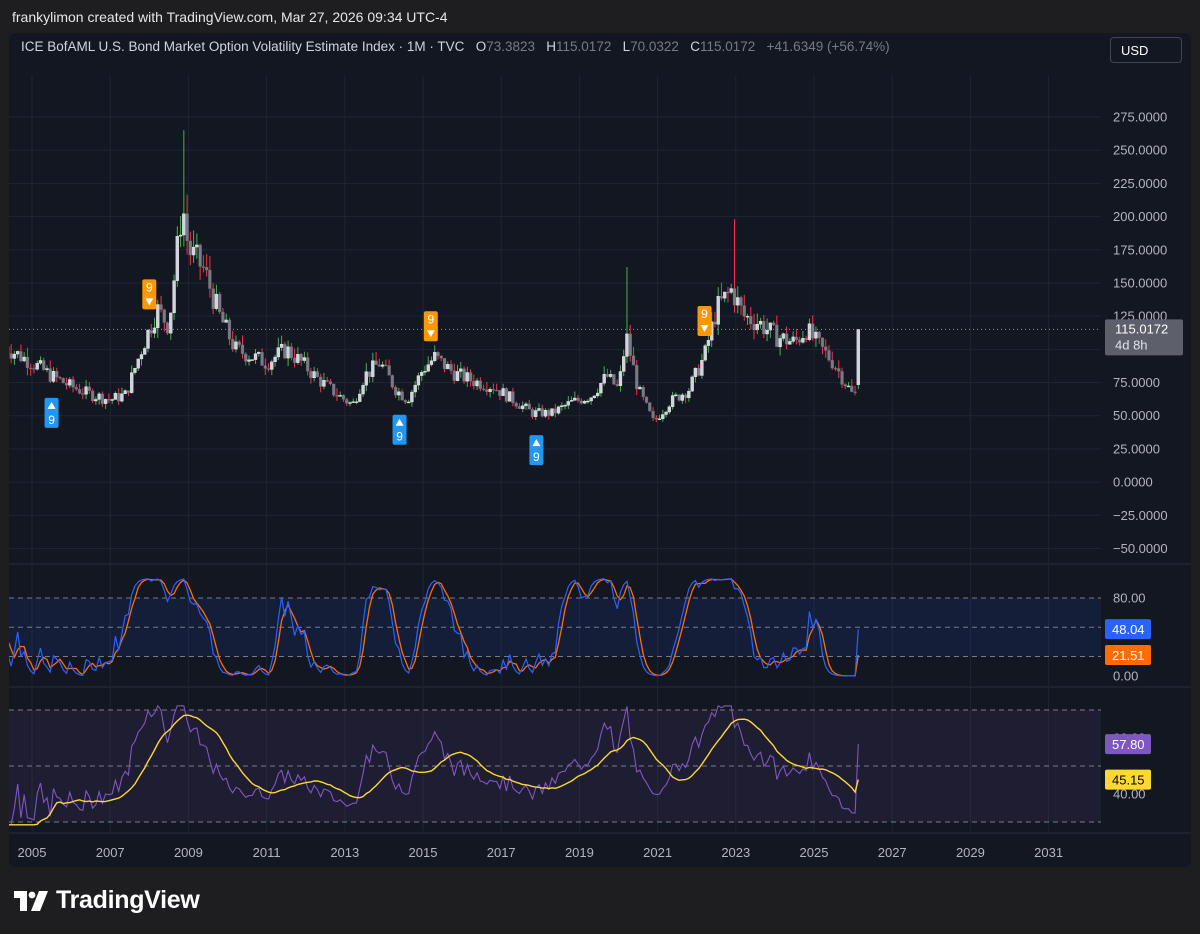 The height and width of the screenshot is (934, 1200). What do you see at coordinates (1140, 548) in the screenshot?
I see `y-tick-label: −50.0000` at bounding box center [1140, 548].